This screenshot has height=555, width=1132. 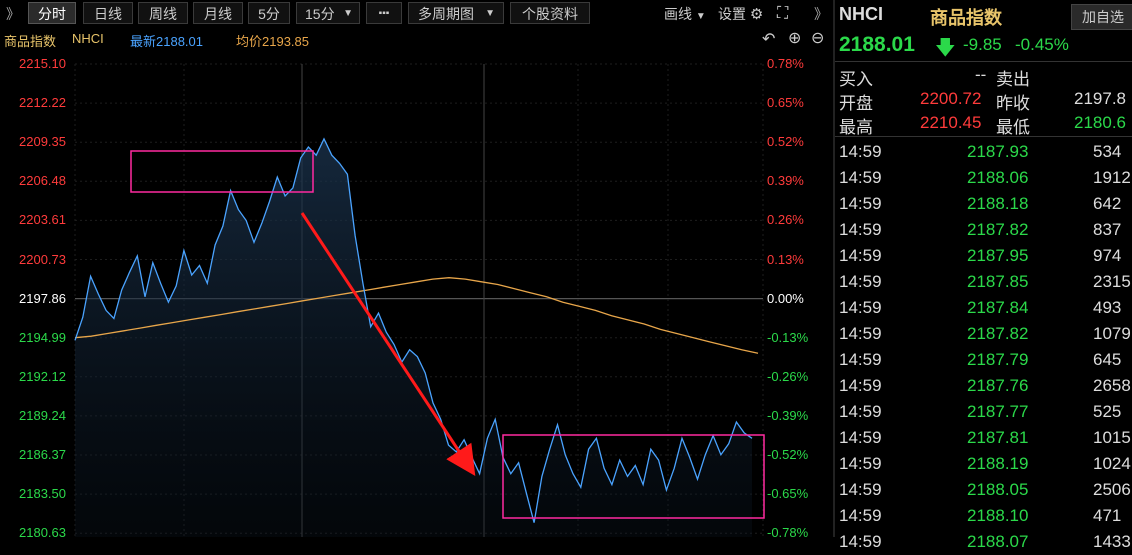 What do you see at coordinates (998, 359) in the screenshot?
I see `tick-price: 2187.79` at bounding box center [998, 359].